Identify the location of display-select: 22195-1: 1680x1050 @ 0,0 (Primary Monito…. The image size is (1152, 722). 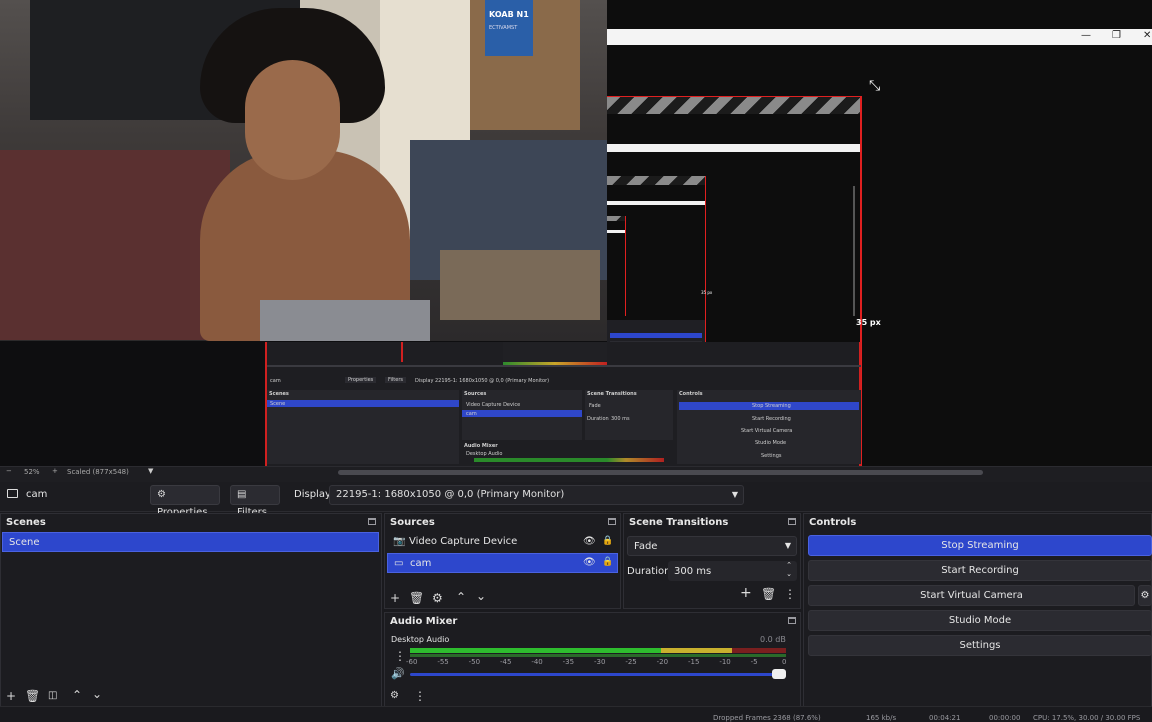
(536, 495).